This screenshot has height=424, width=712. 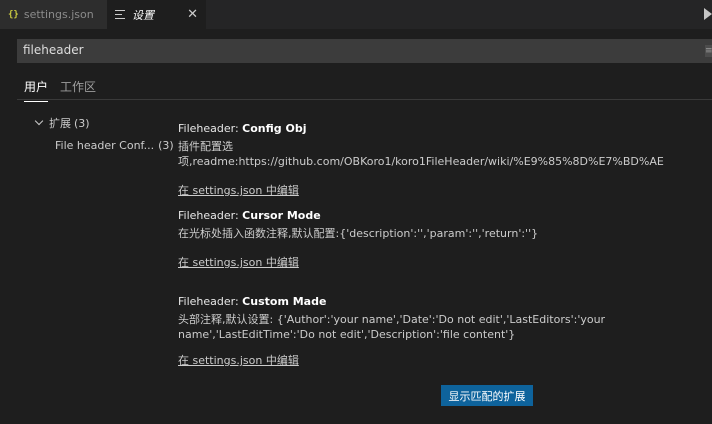 What do you see at coordinates (60, 123) in the screenshot?
I see `toc-group-label: 扩展` at bounding box center [60, 123].